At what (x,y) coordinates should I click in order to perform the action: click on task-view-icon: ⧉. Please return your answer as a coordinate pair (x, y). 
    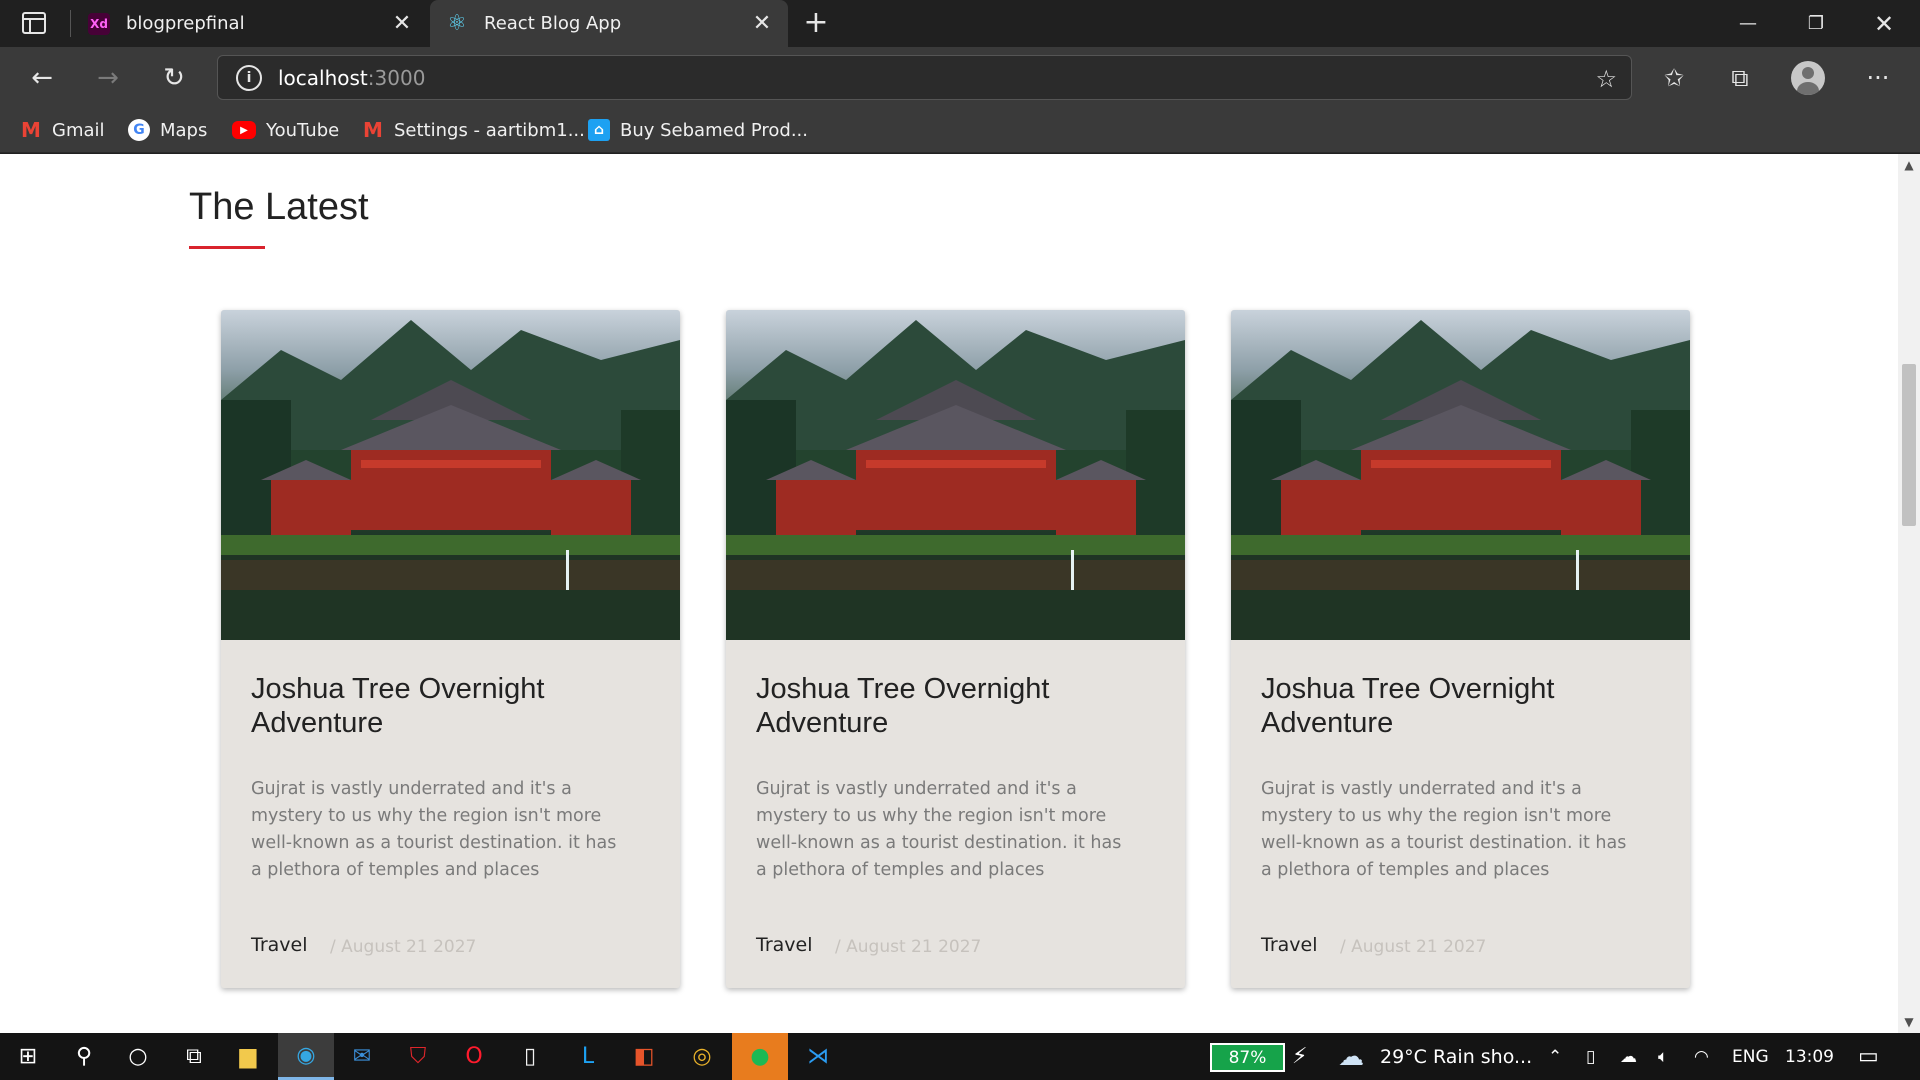
    Looking at the image, I should click on (194, 1056).